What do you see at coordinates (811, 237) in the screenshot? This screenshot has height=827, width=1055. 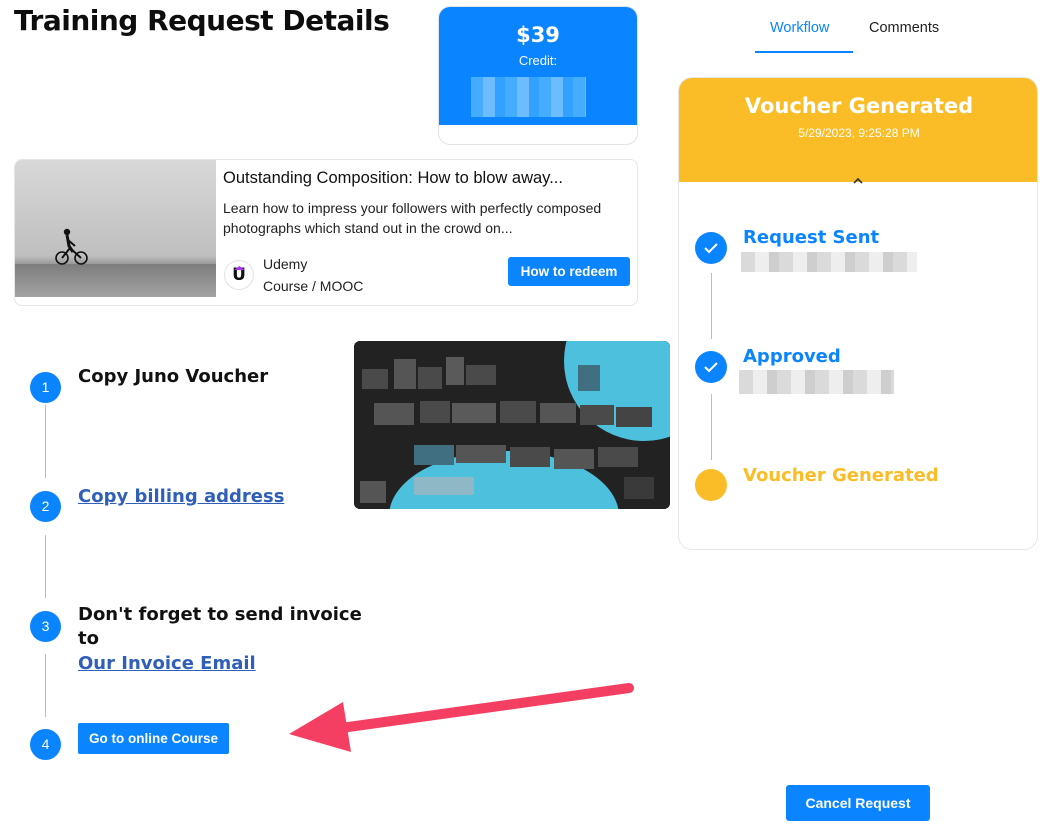 I see `workflow-item-request-sent: Request Sent` at bounding box center [811, 237].